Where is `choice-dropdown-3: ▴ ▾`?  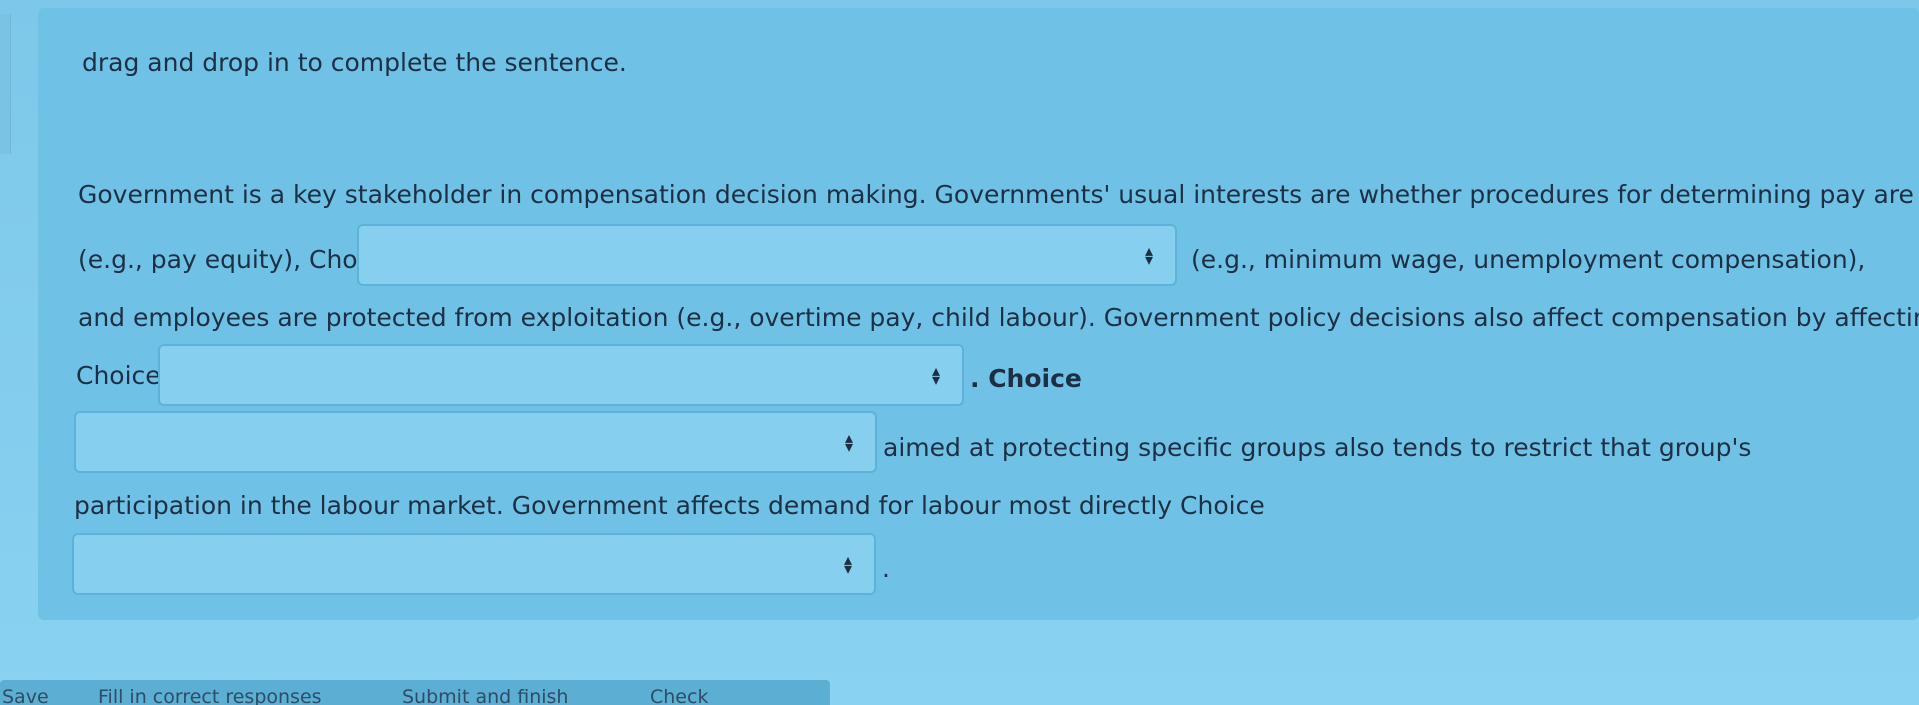
choice-dropdown-3: ▴ ▾ is located at coordinates (475, 442).